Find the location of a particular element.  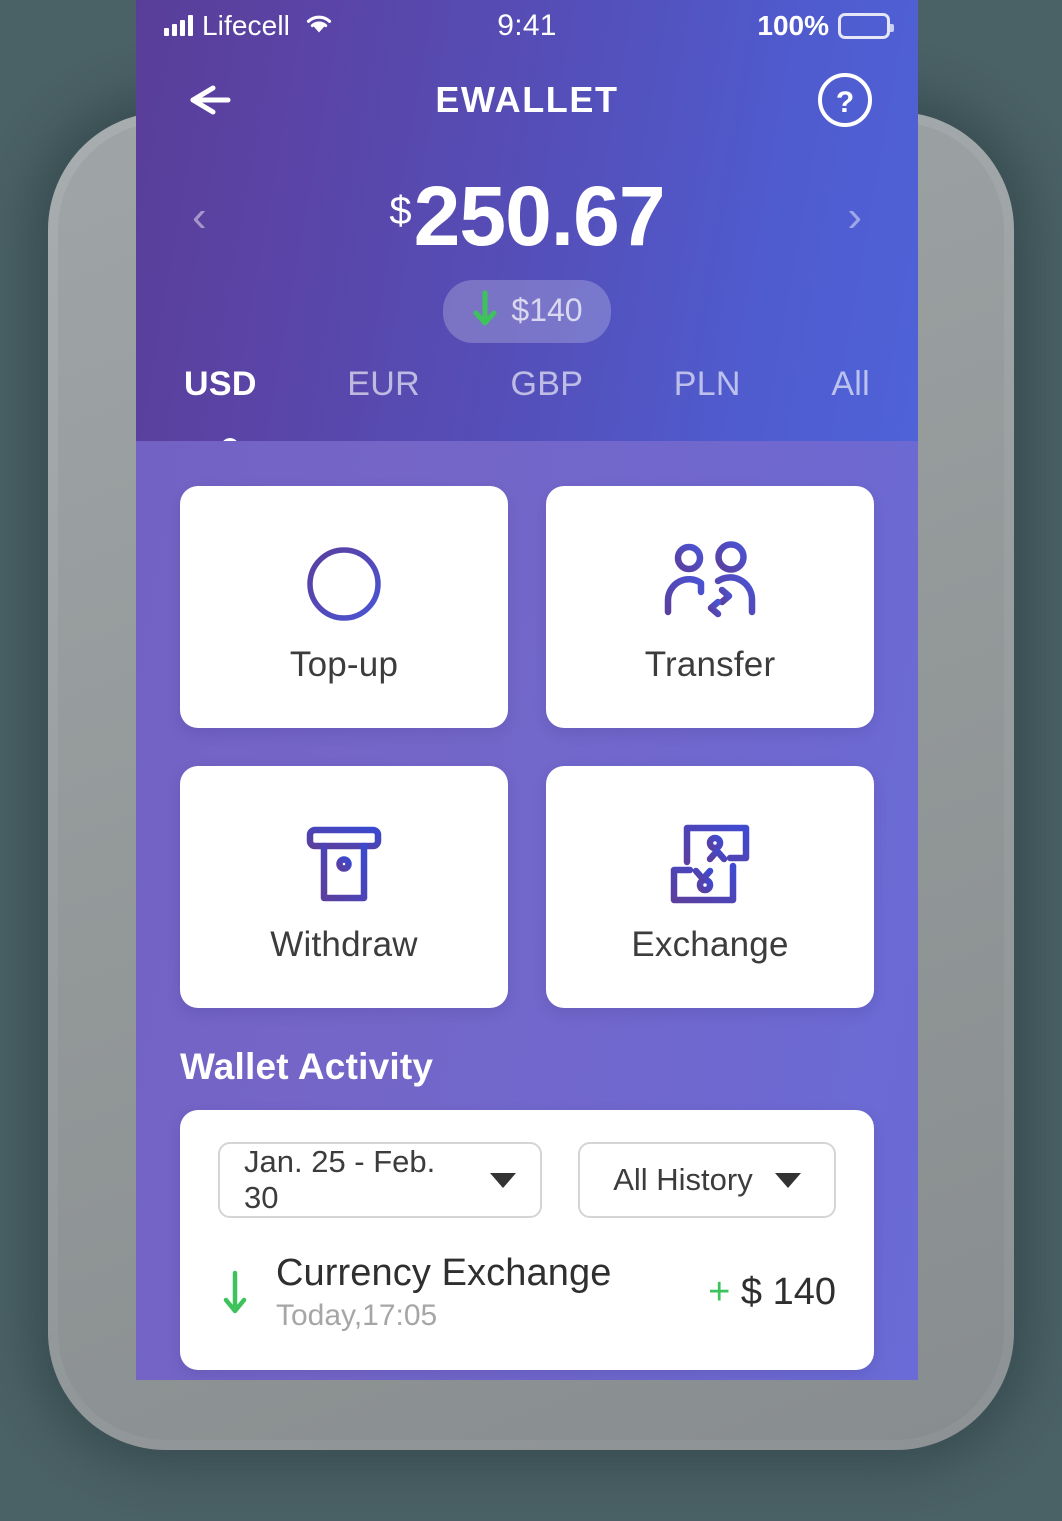

action-card-top-up: Top-up is located at coordinates (344, 607).